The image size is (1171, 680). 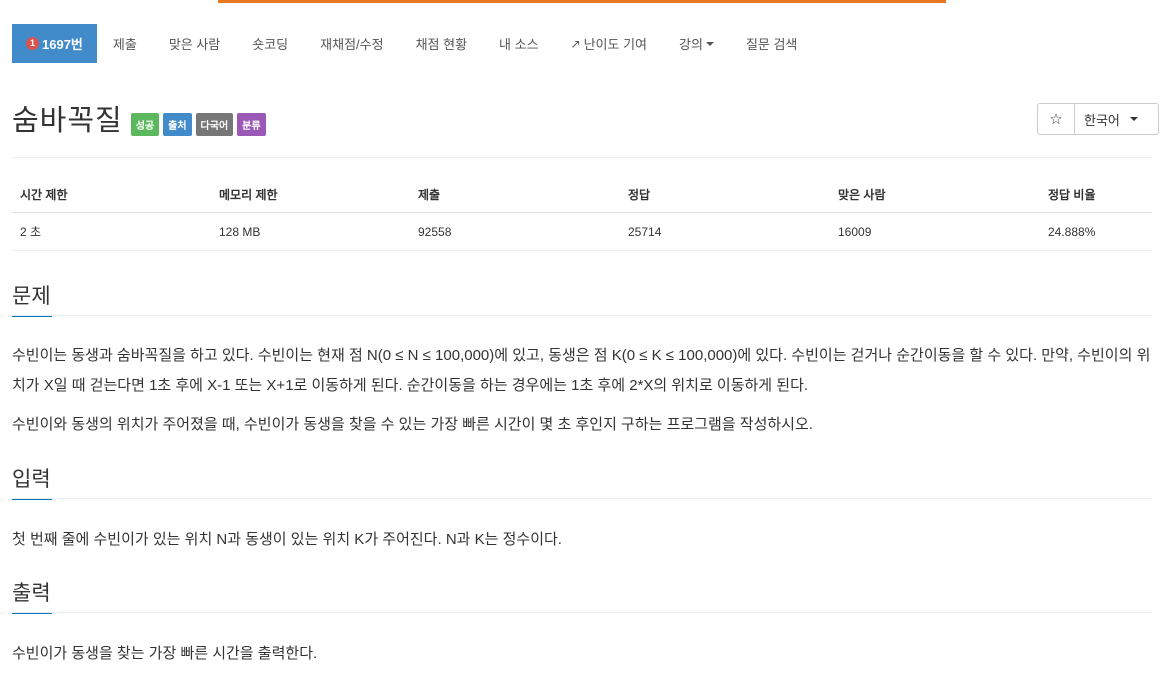 I want to click on section-heading-problem: 문제, so click(x=32, y=298).